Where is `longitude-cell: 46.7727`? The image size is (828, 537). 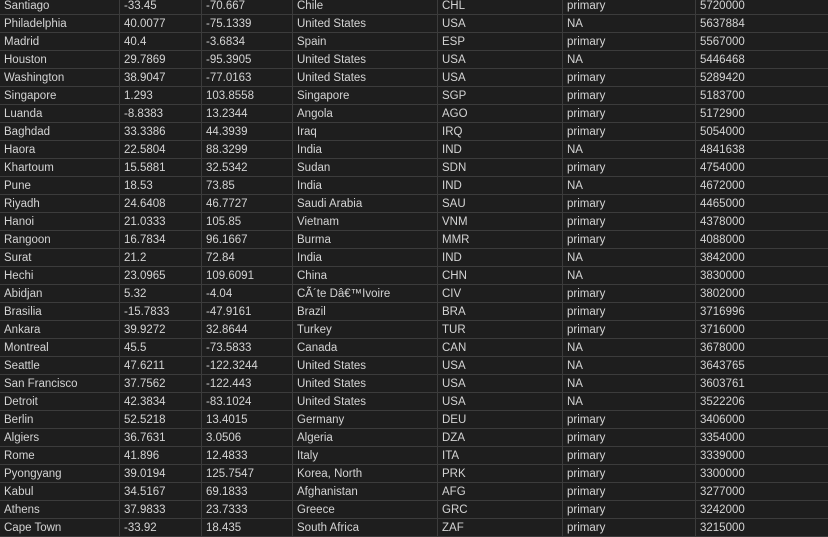
longitude-cell: 46.7727 is located at coordinates (247, 203).